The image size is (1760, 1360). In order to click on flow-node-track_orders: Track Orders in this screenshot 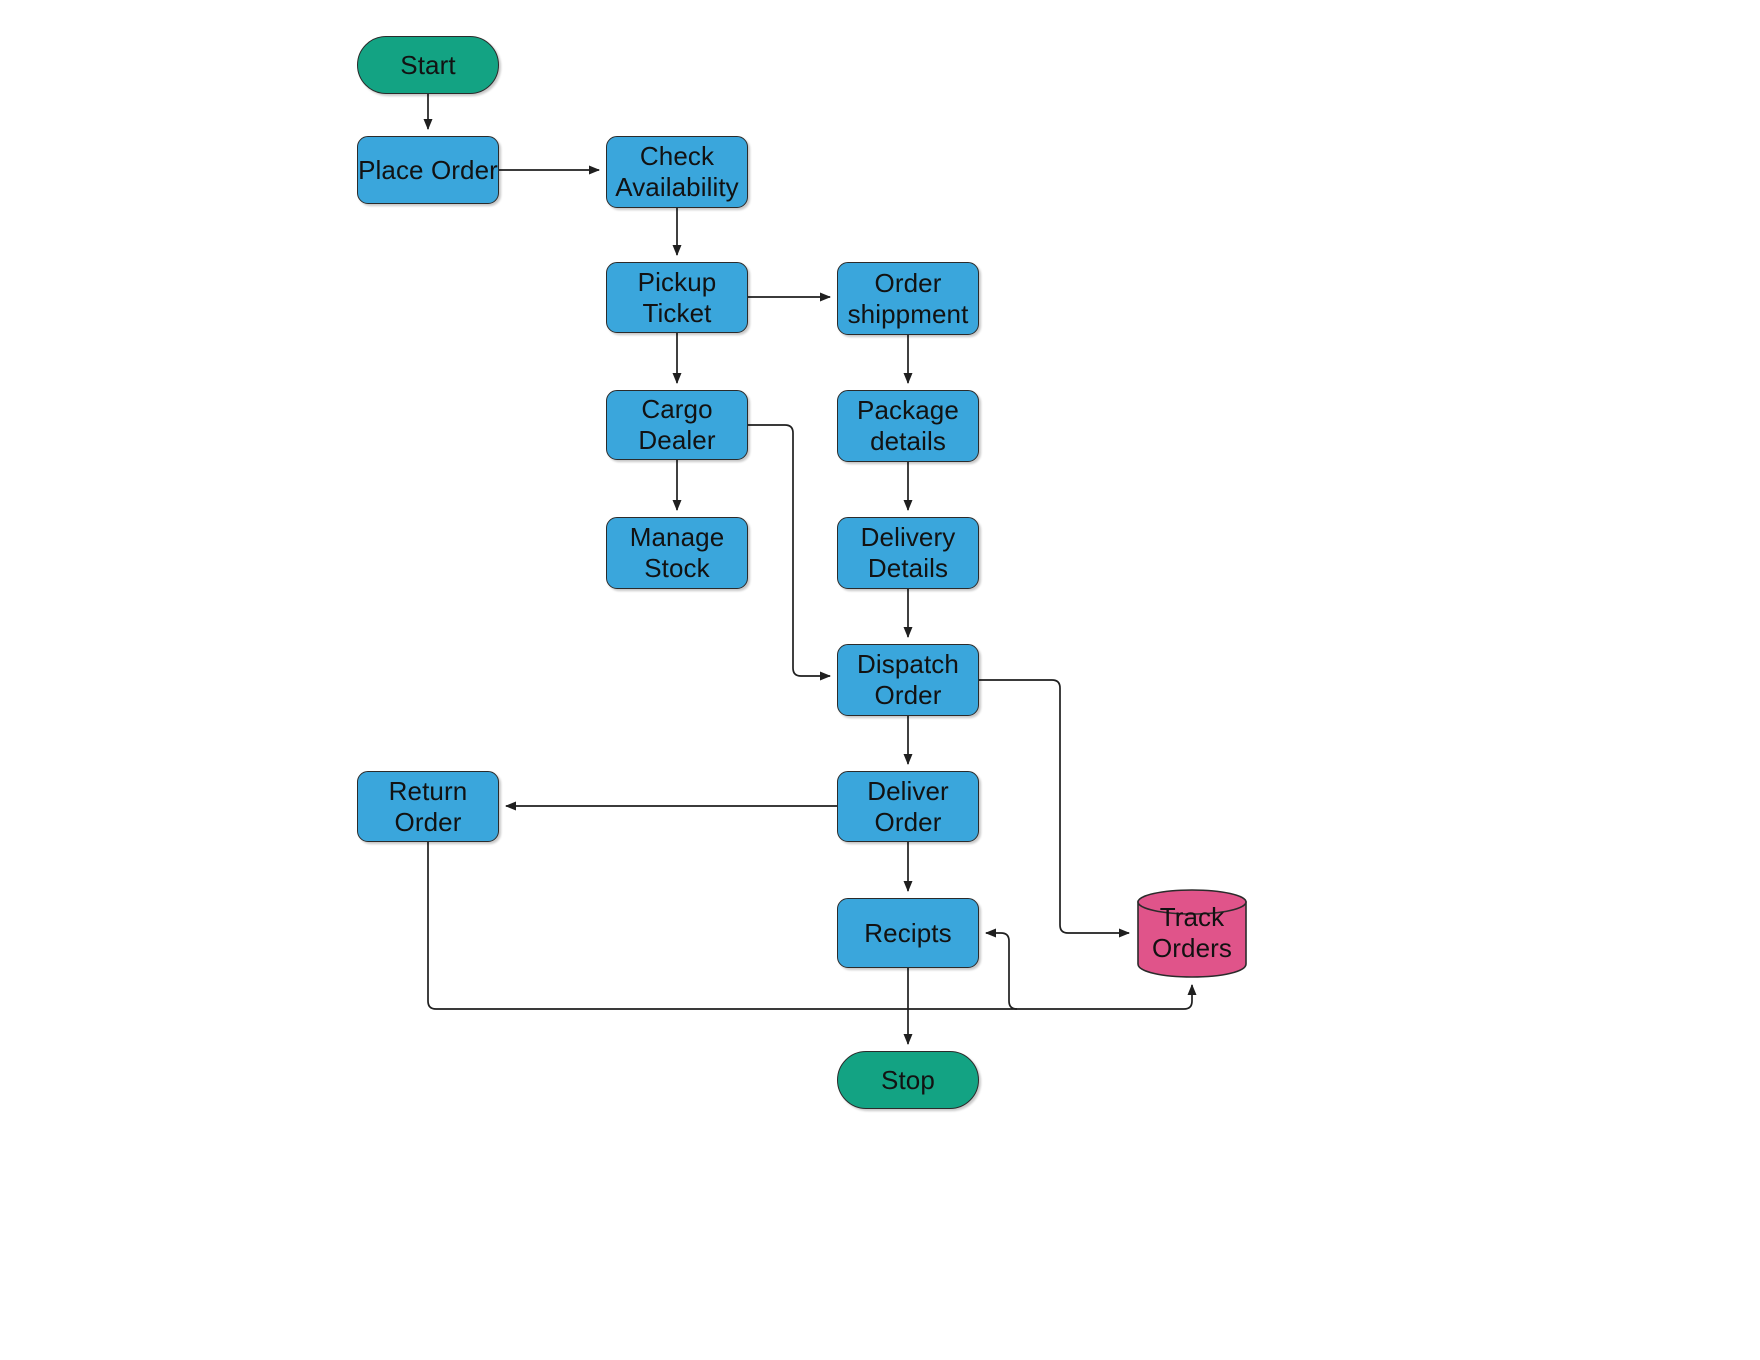, I will do `click(1192, 933)`.